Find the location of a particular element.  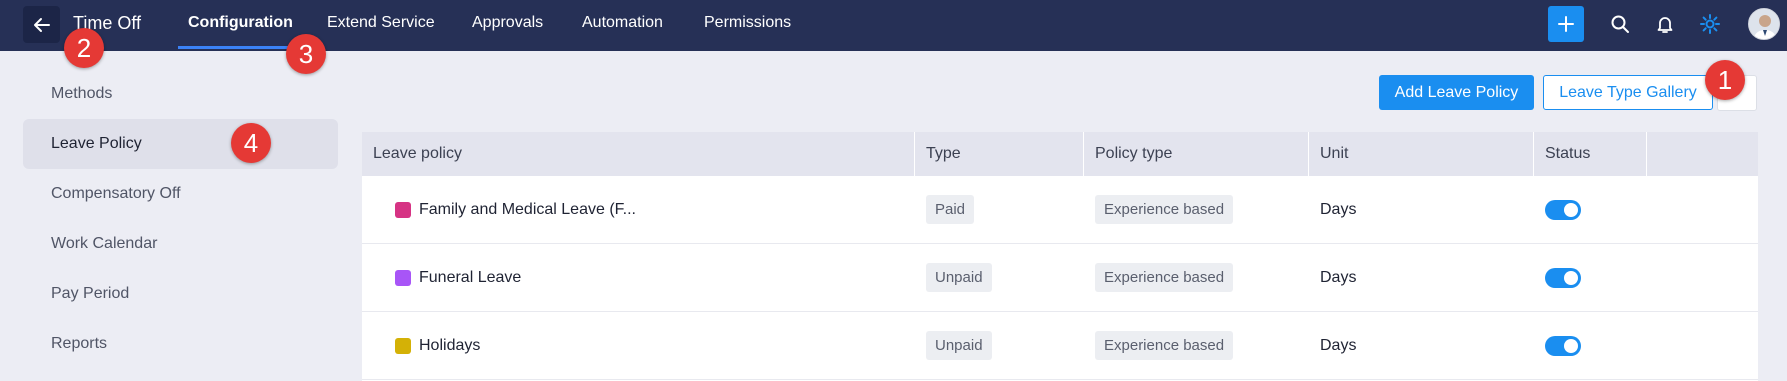

user-avatar-icon is located at coordinates (1764, 24).